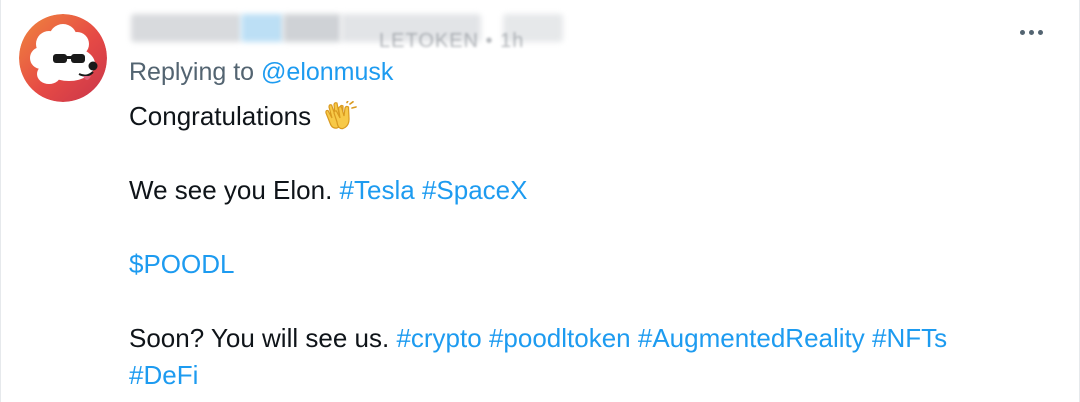  Describe the element at coordinates (192, 72) in the screenshot. I see `replying-to-label: Replying to` at that location.